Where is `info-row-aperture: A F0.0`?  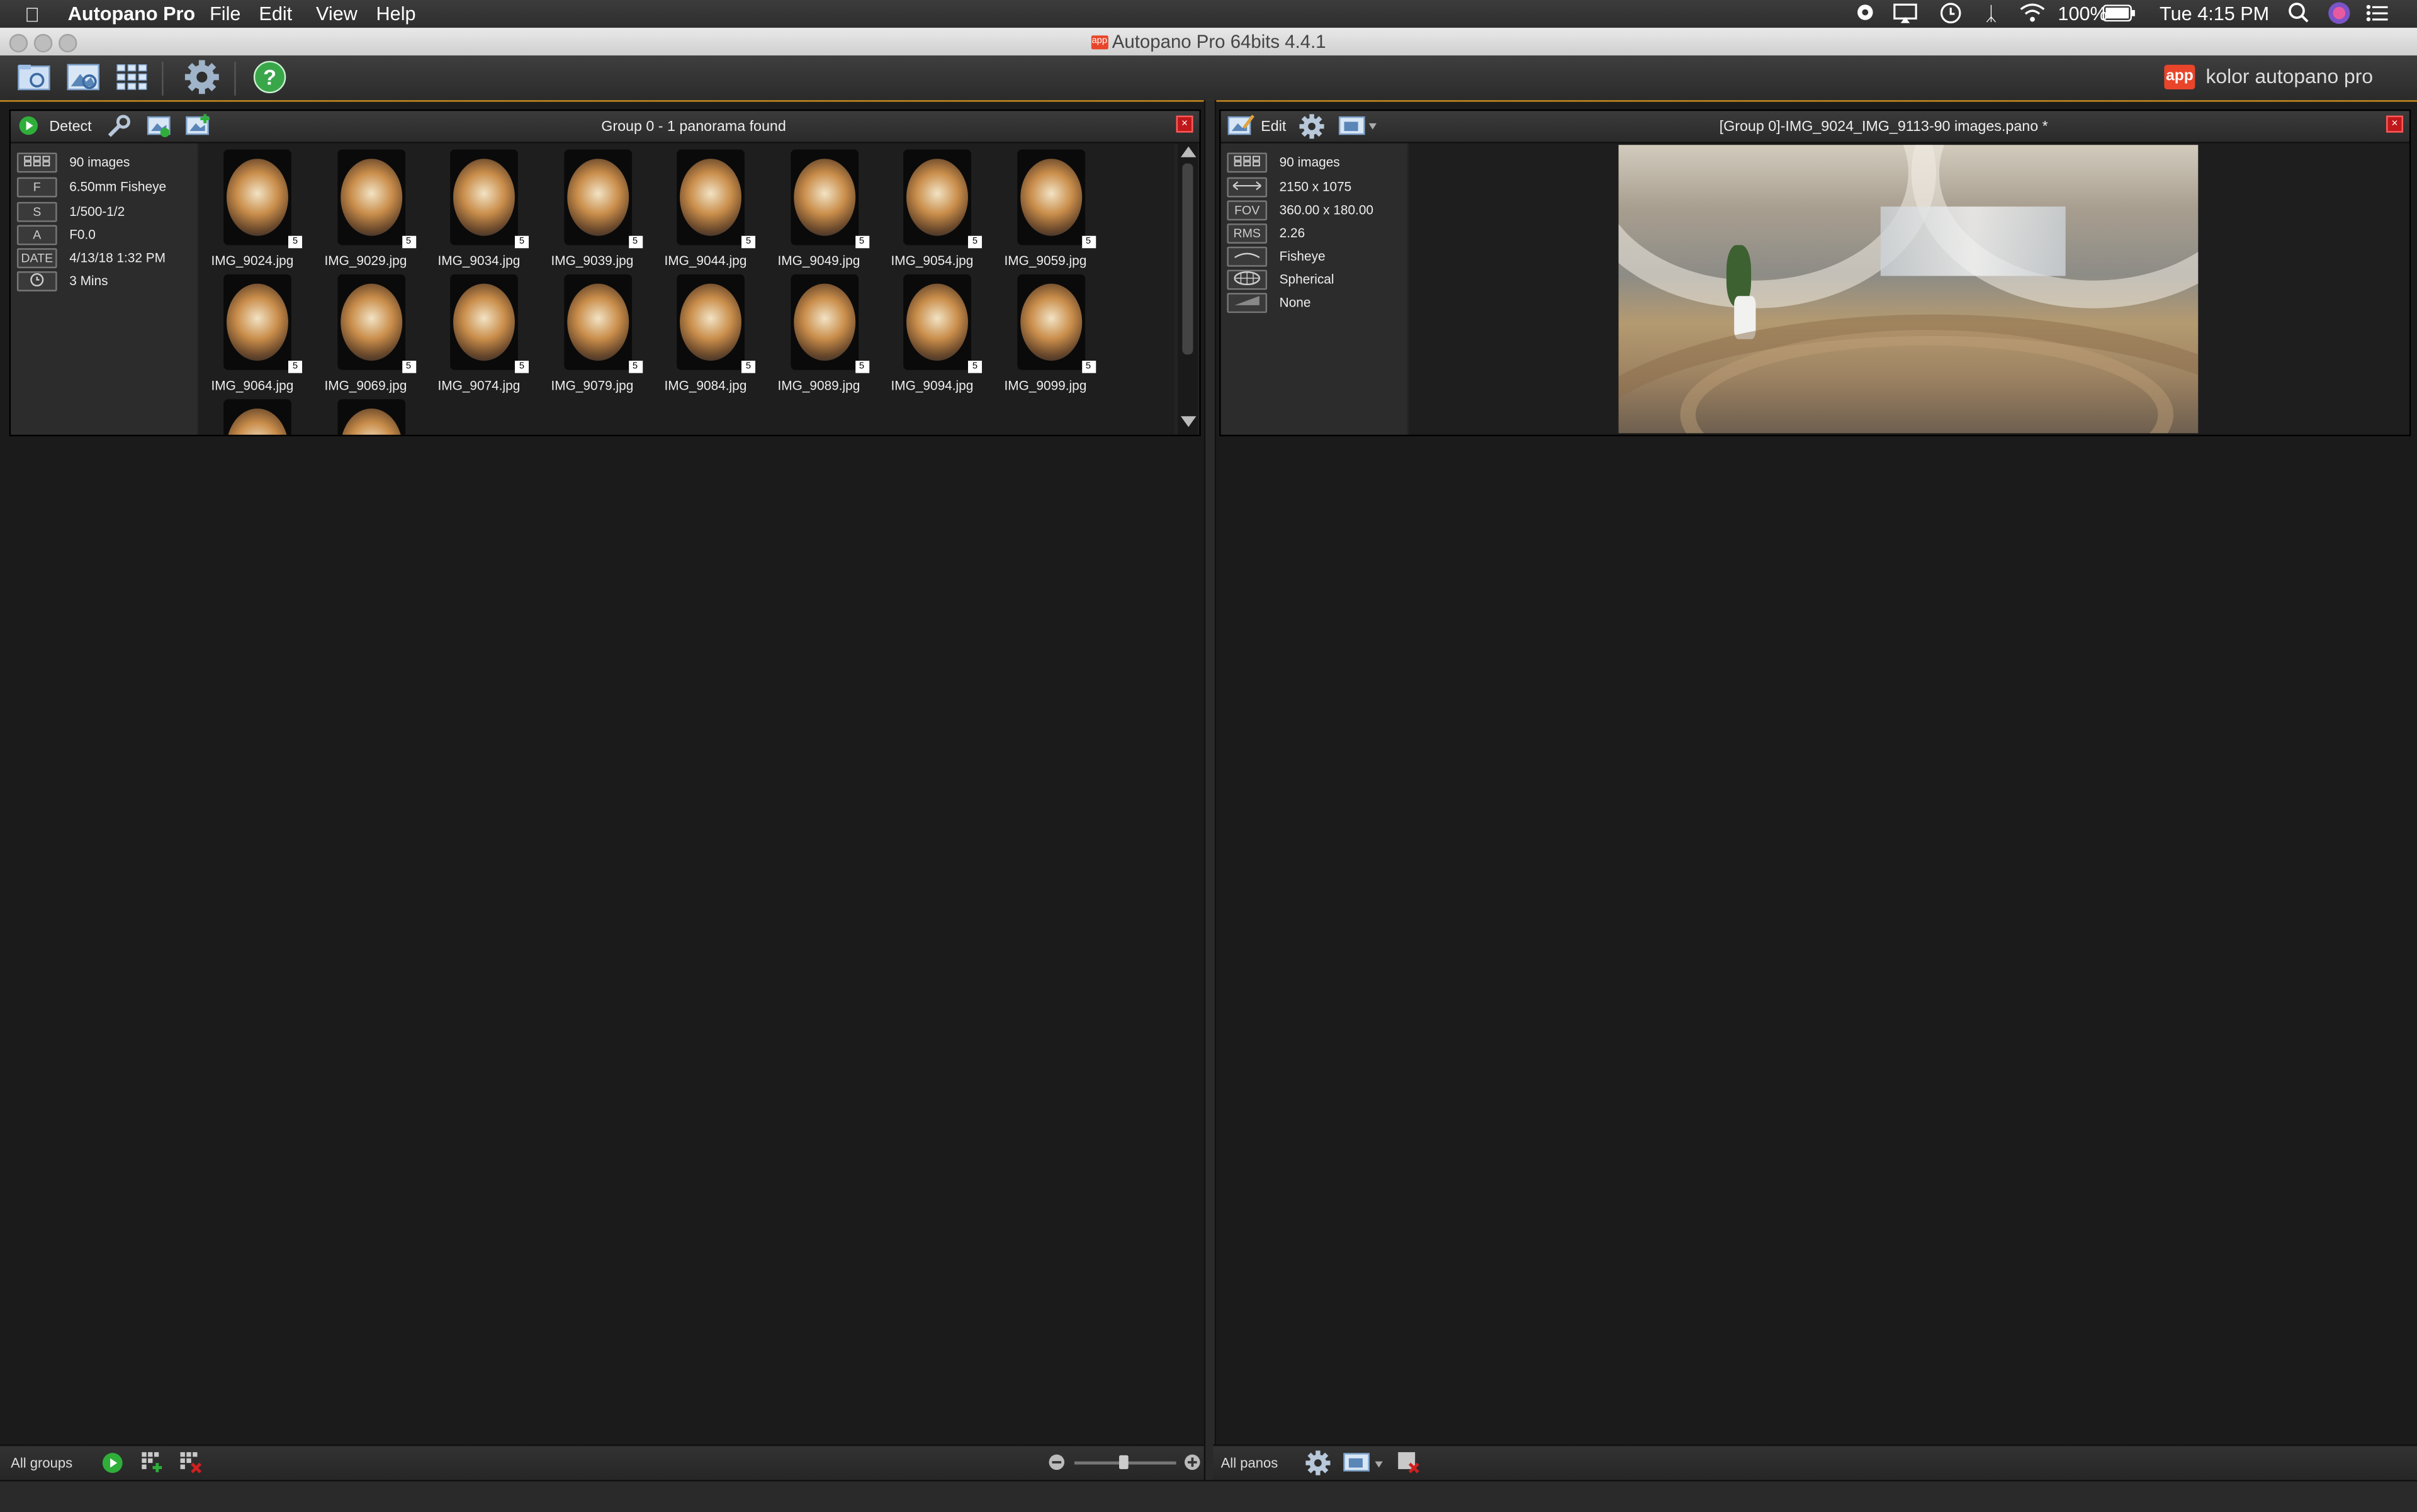
info-row-aperture: A F0.0 is located at coordinates (56, 236).